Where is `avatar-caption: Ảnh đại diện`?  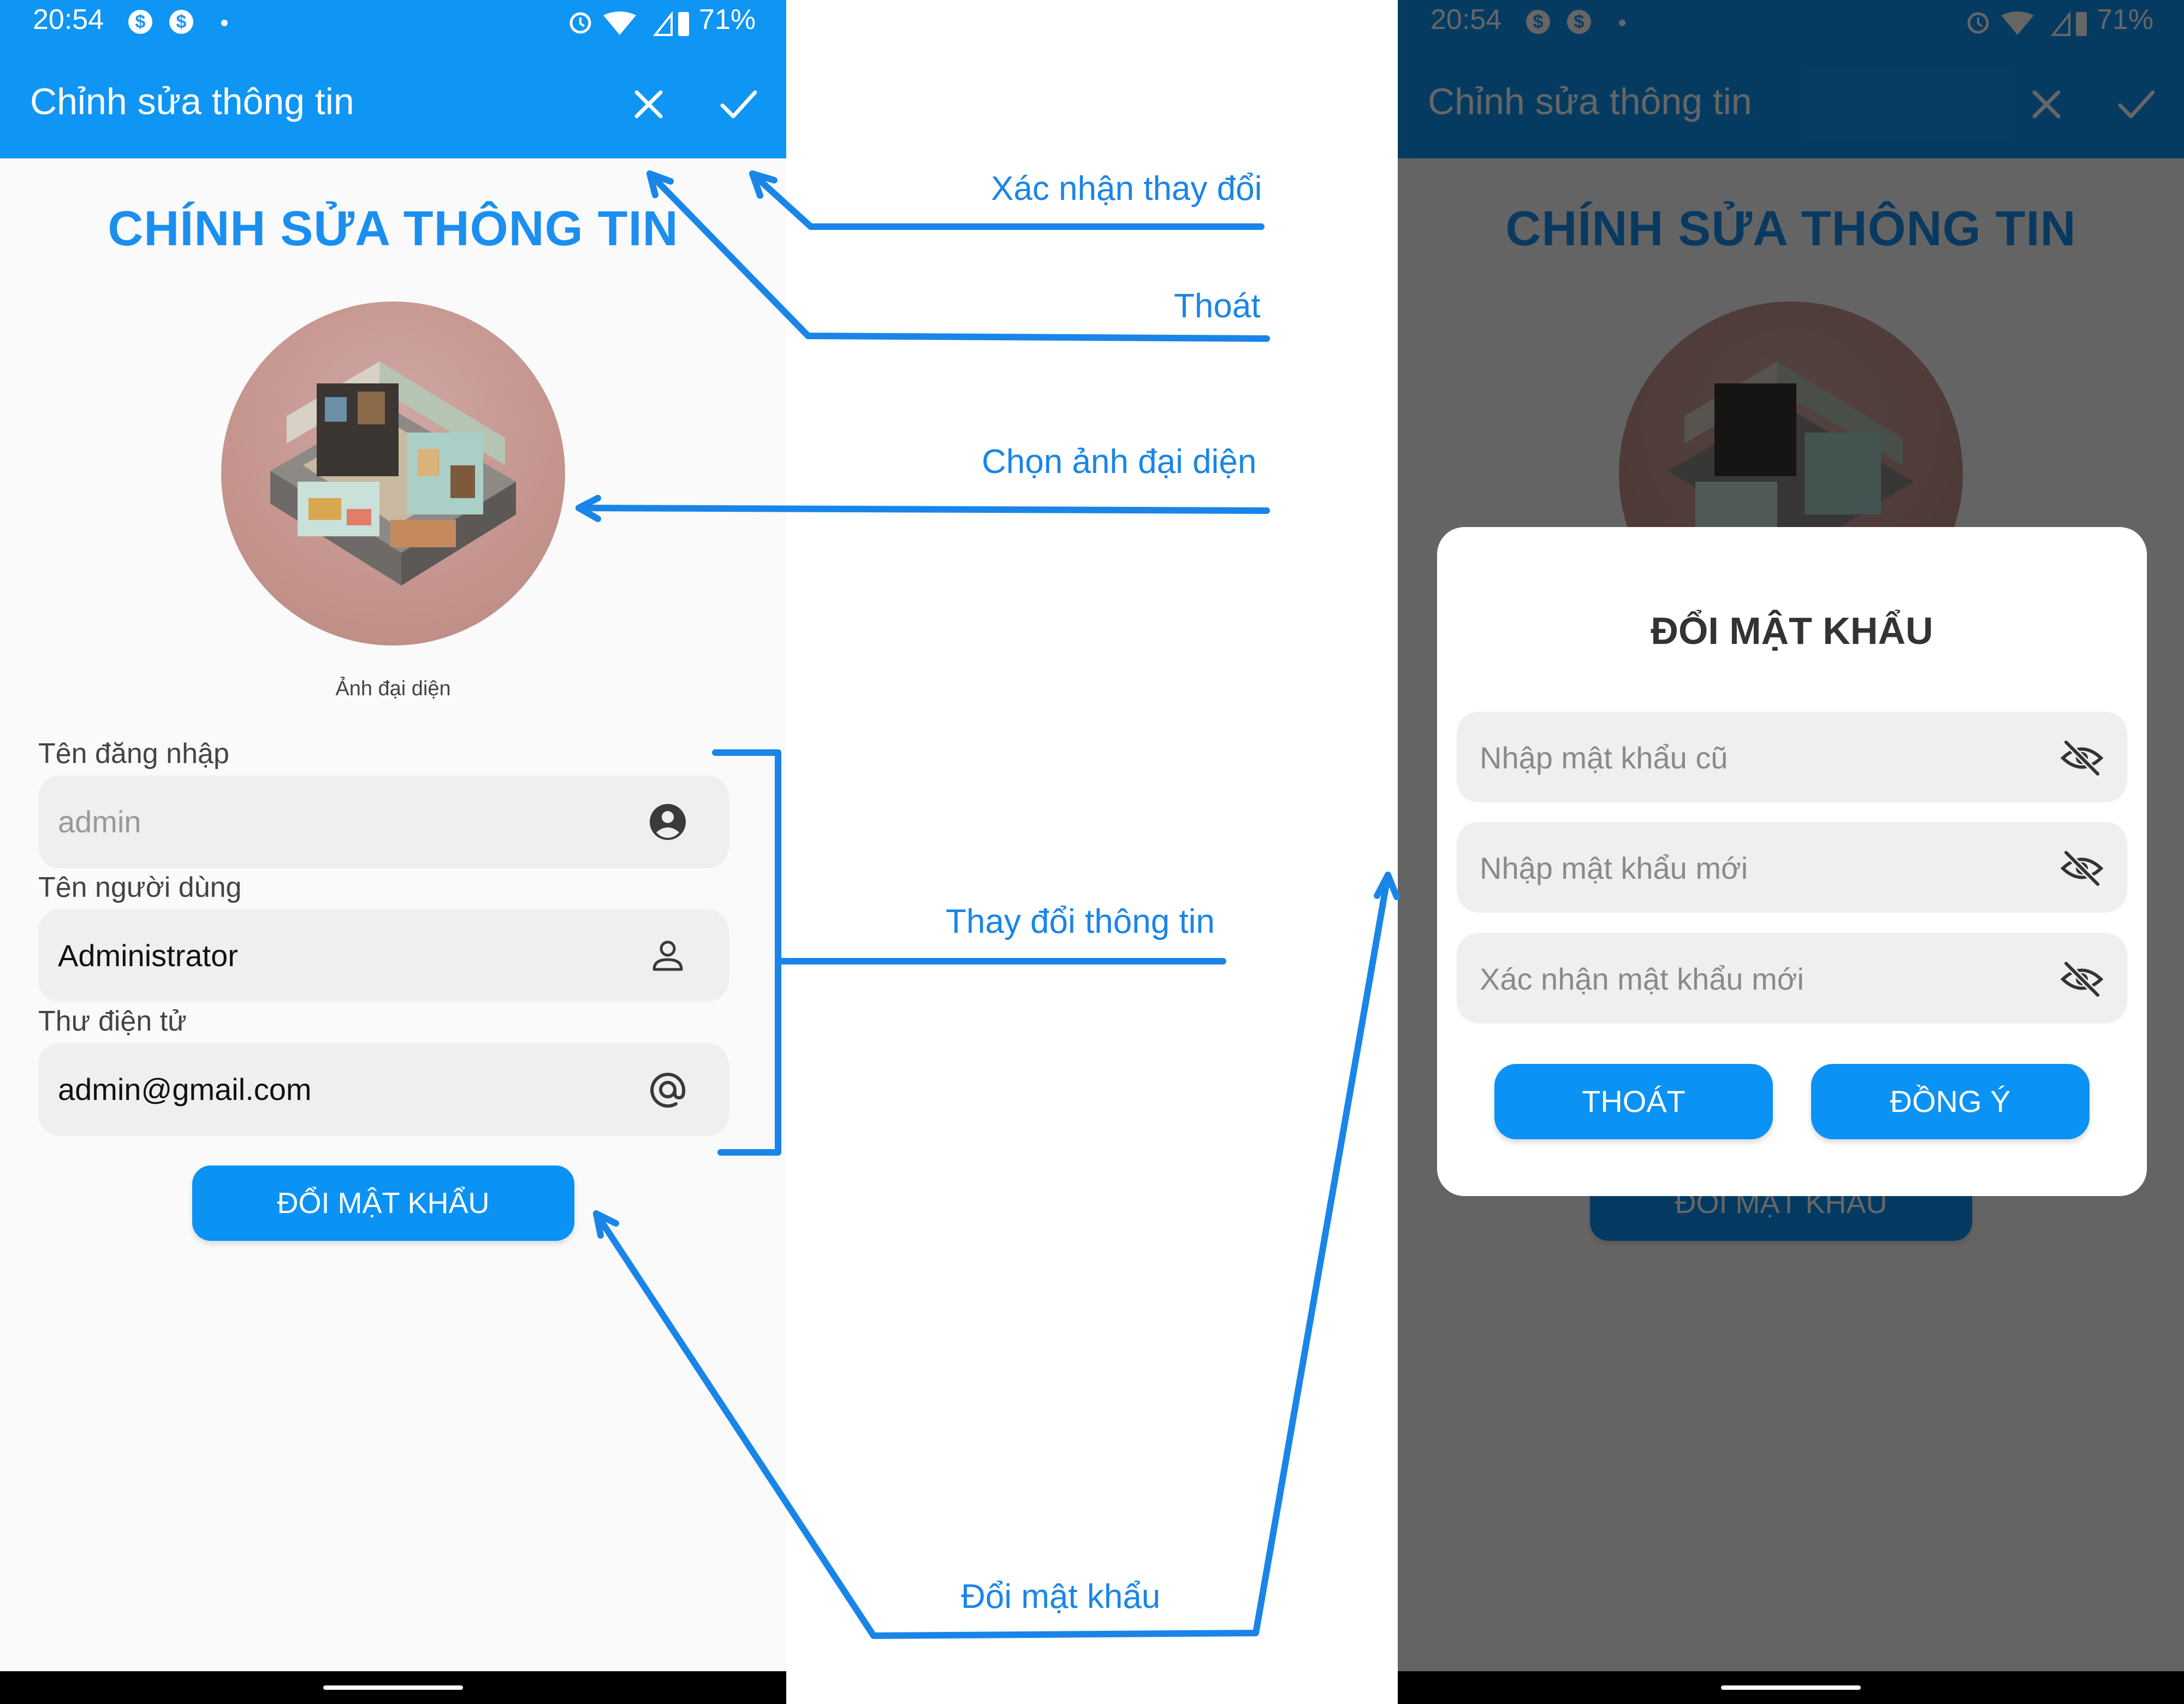 avatar-caption: Ảnh đại diện is located at coordinates (393, 688).